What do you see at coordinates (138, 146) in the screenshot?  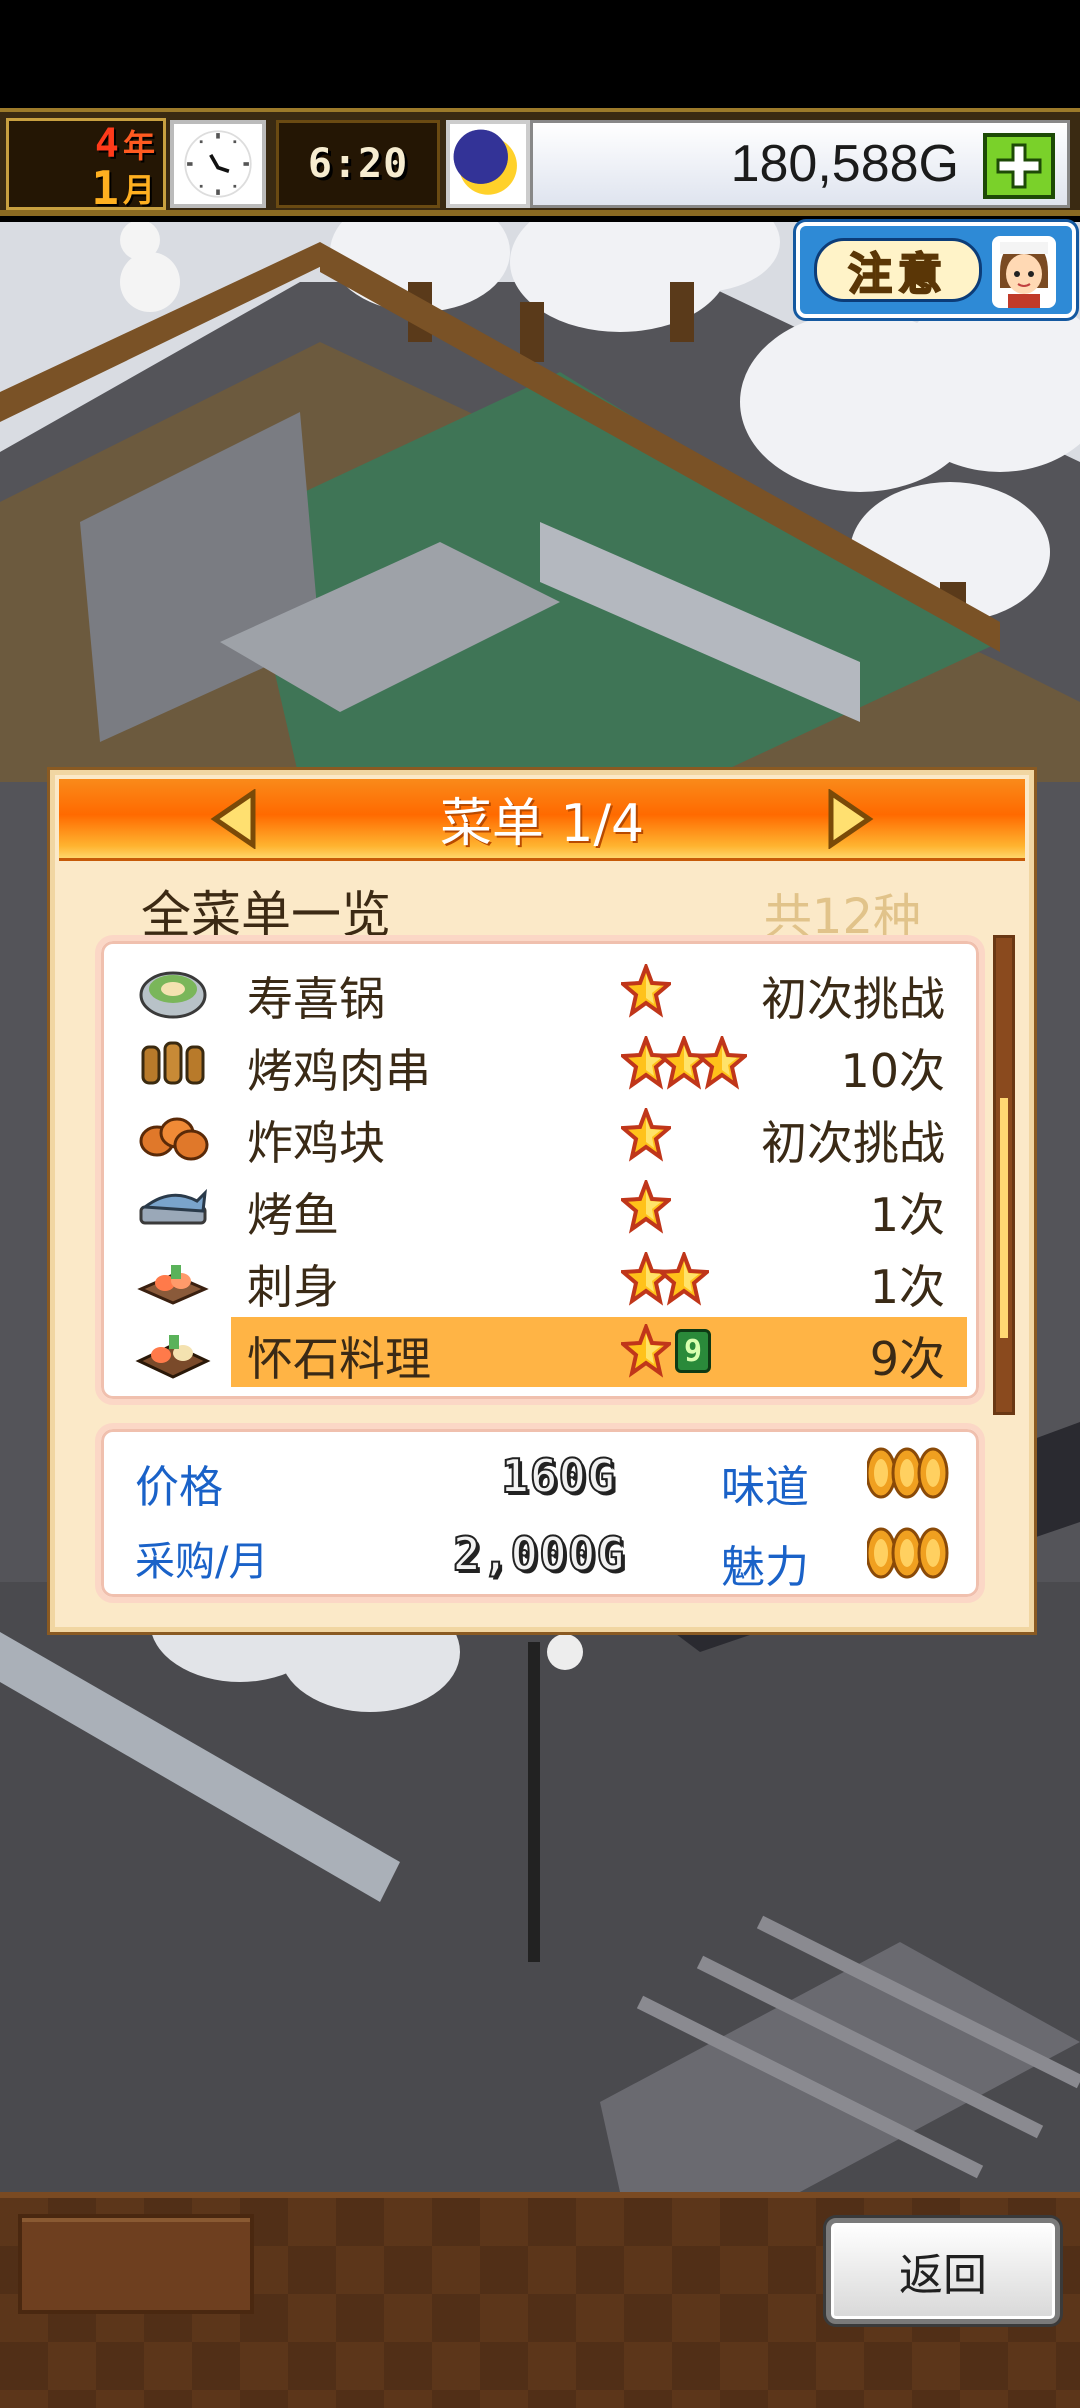 I see `year-unit: 年` at bounding box center [138, 146].